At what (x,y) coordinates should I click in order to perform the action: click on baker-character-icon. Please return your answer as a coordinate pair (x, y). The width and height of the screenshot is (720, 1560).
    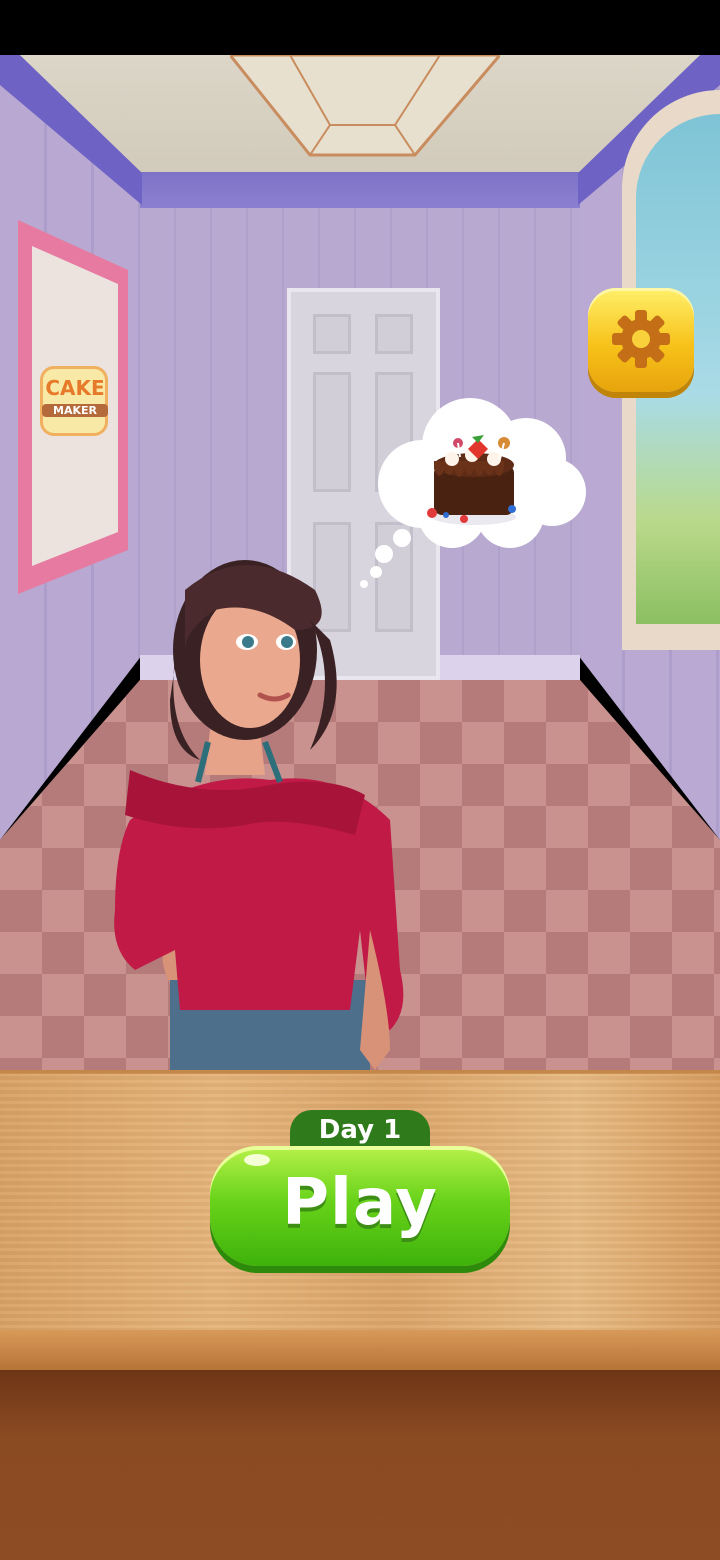
    Looking at the image, I should click on (259, 817).